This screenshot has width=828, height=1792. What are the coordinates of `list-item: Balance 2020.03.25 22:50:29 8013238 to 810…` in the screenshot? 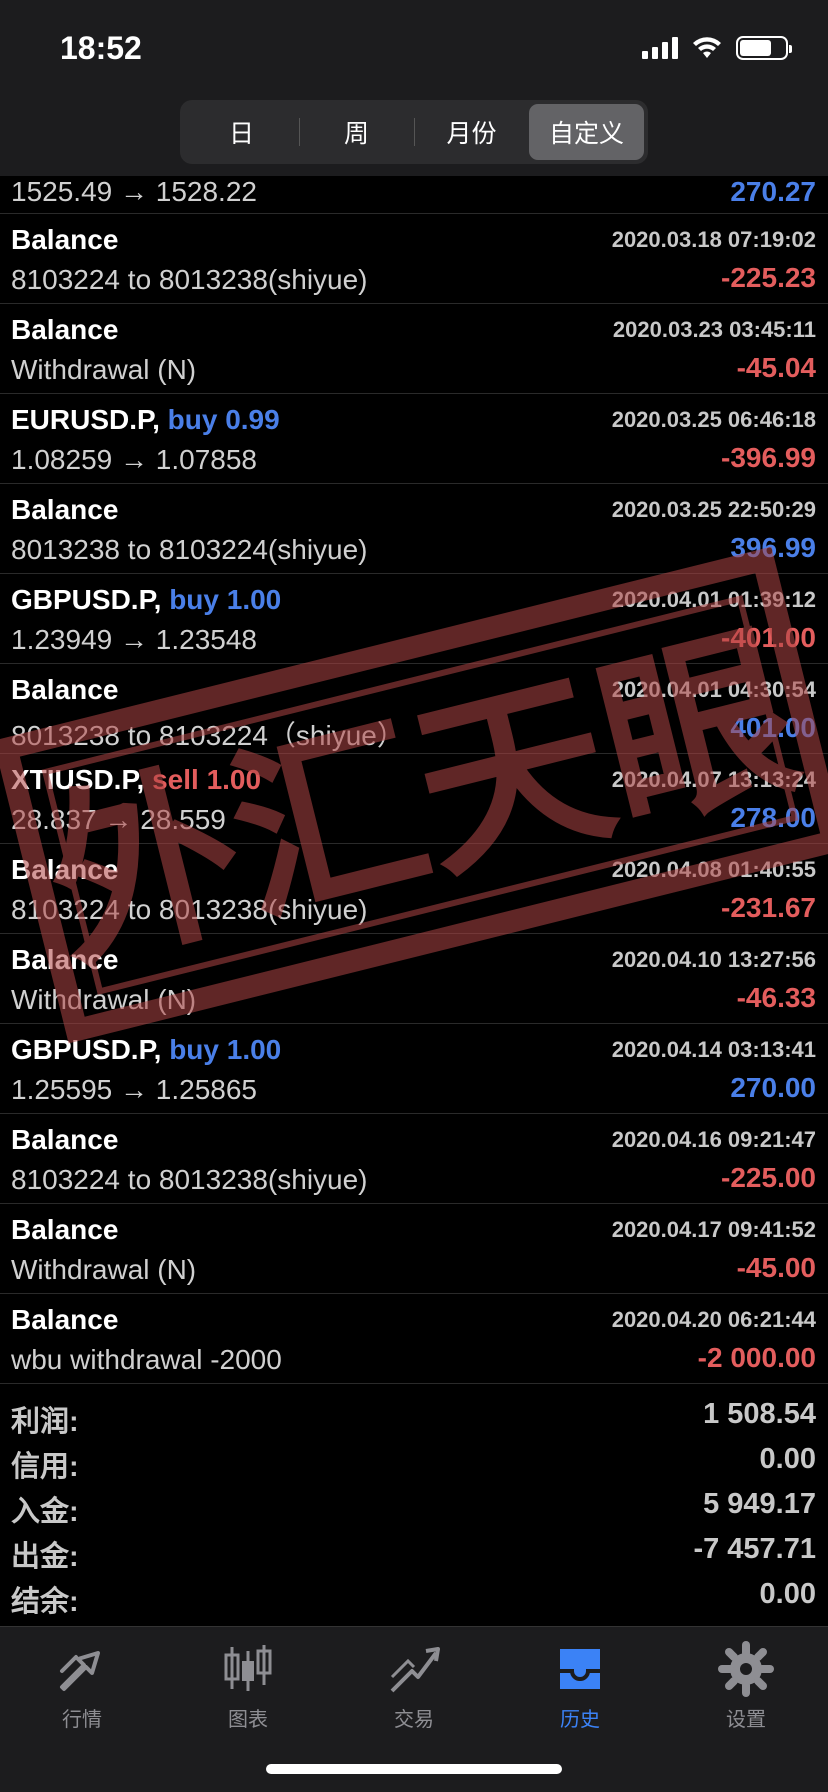 It's located at (414, 529).